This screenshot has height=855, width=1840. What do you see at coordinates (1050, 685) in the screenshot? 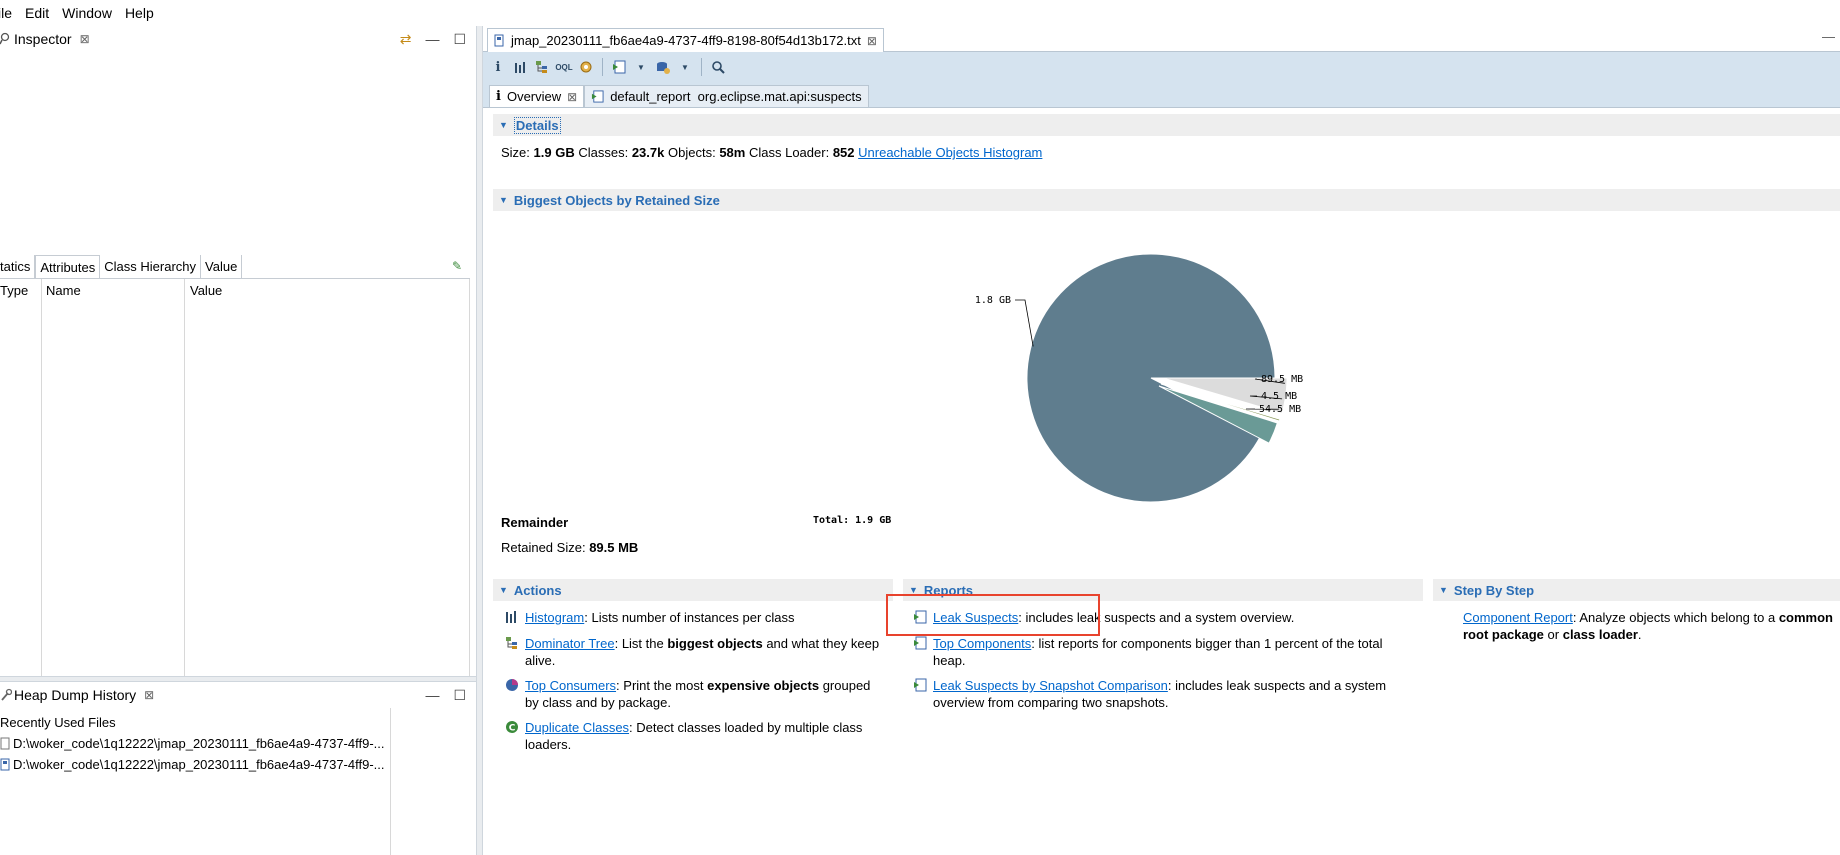
I see `leak-suspects-comparison-link: Leak Suspects by Snapshot Comparison` at bounding box center [1050, 685].